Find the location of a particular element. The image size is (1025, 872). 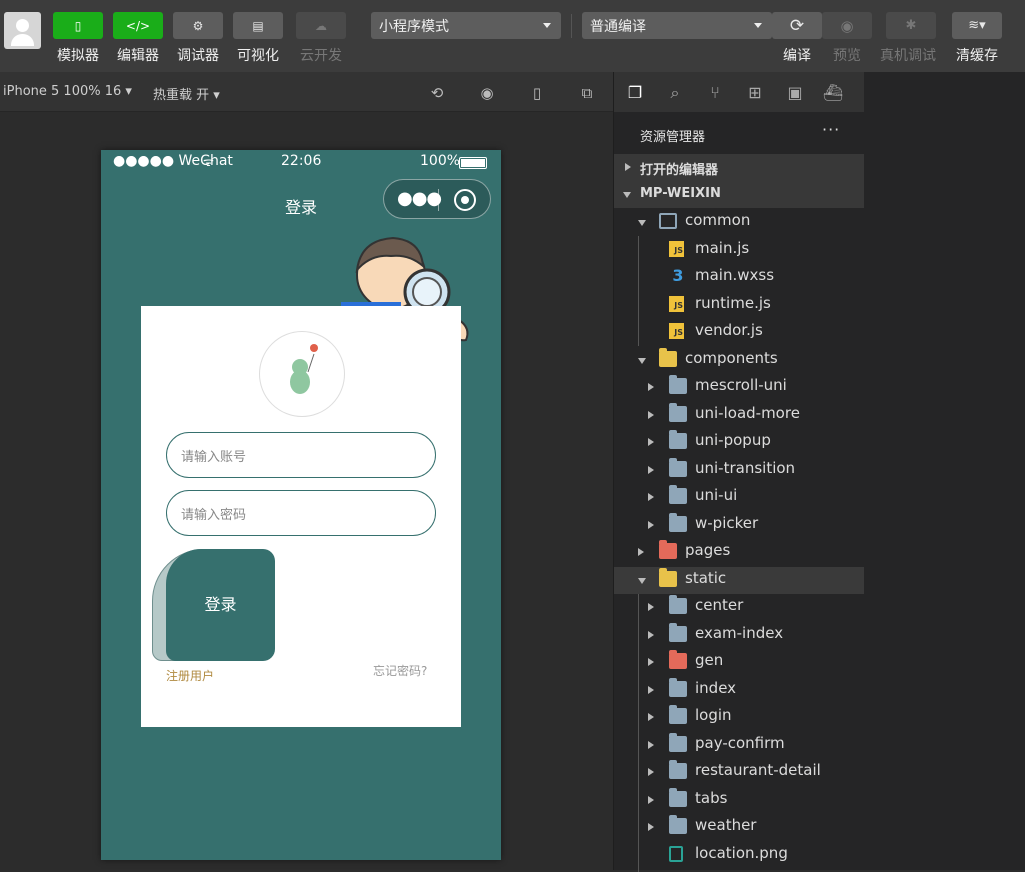

open-editors-section: 打开的编辑器 is located at coordinates (739, 167).